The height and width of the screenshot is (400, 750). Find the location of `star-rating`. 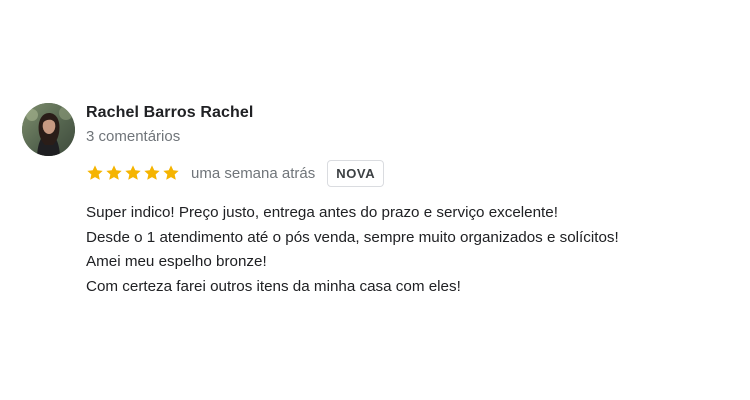

star-rating is located at coordinates (133, 173).